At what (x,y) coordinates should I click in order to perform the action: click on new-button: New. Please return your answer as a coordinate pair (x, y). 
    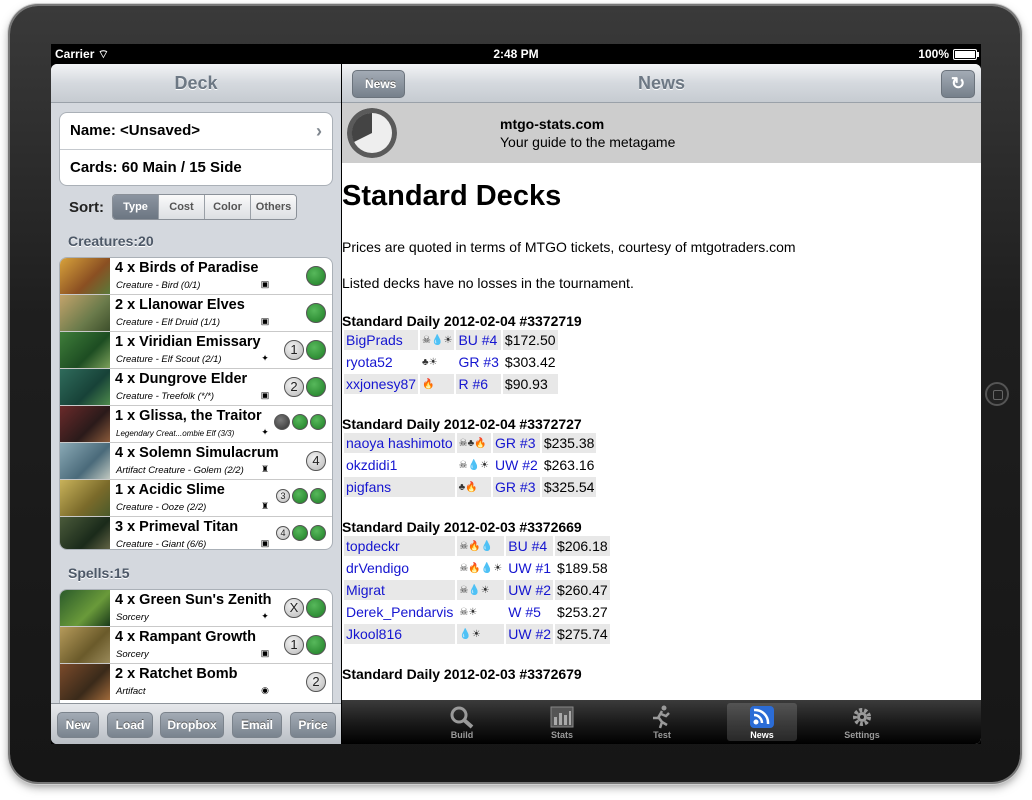
    Looking at the image, I should click on (78, 725).